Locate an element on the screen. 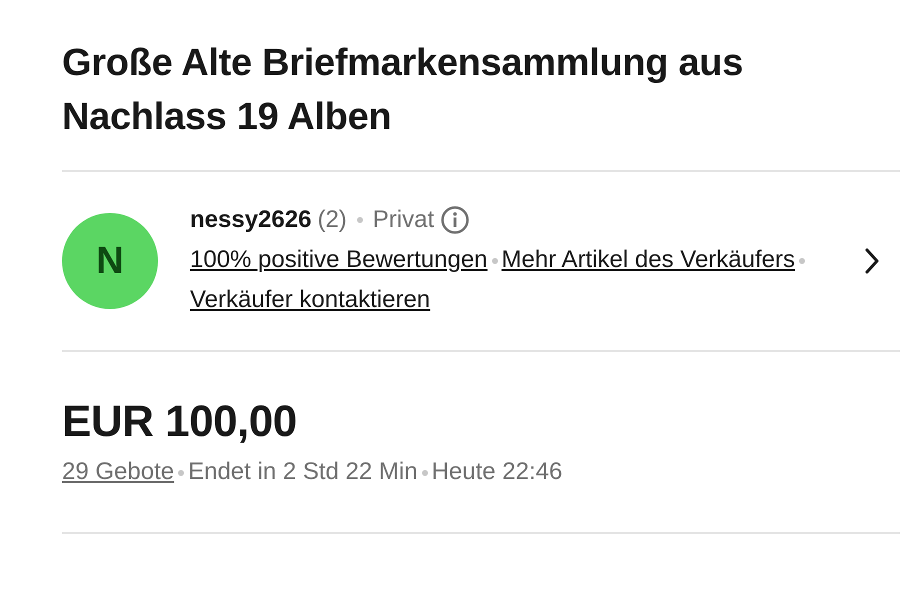 The width and height of the screenshot is (924, 598). seller-name: nessy2626 is located at coordinates (251, 220).